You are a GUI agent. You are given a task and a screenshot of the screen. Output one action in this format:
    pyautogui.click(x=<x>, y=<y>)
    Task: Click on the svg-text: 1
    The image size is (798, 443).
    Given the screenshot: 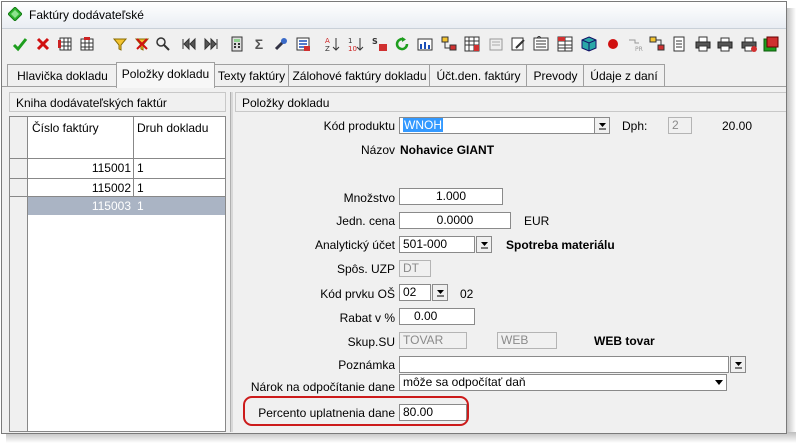 What is the action you would take?
    pyautogui.click(x=350, y=41)
    